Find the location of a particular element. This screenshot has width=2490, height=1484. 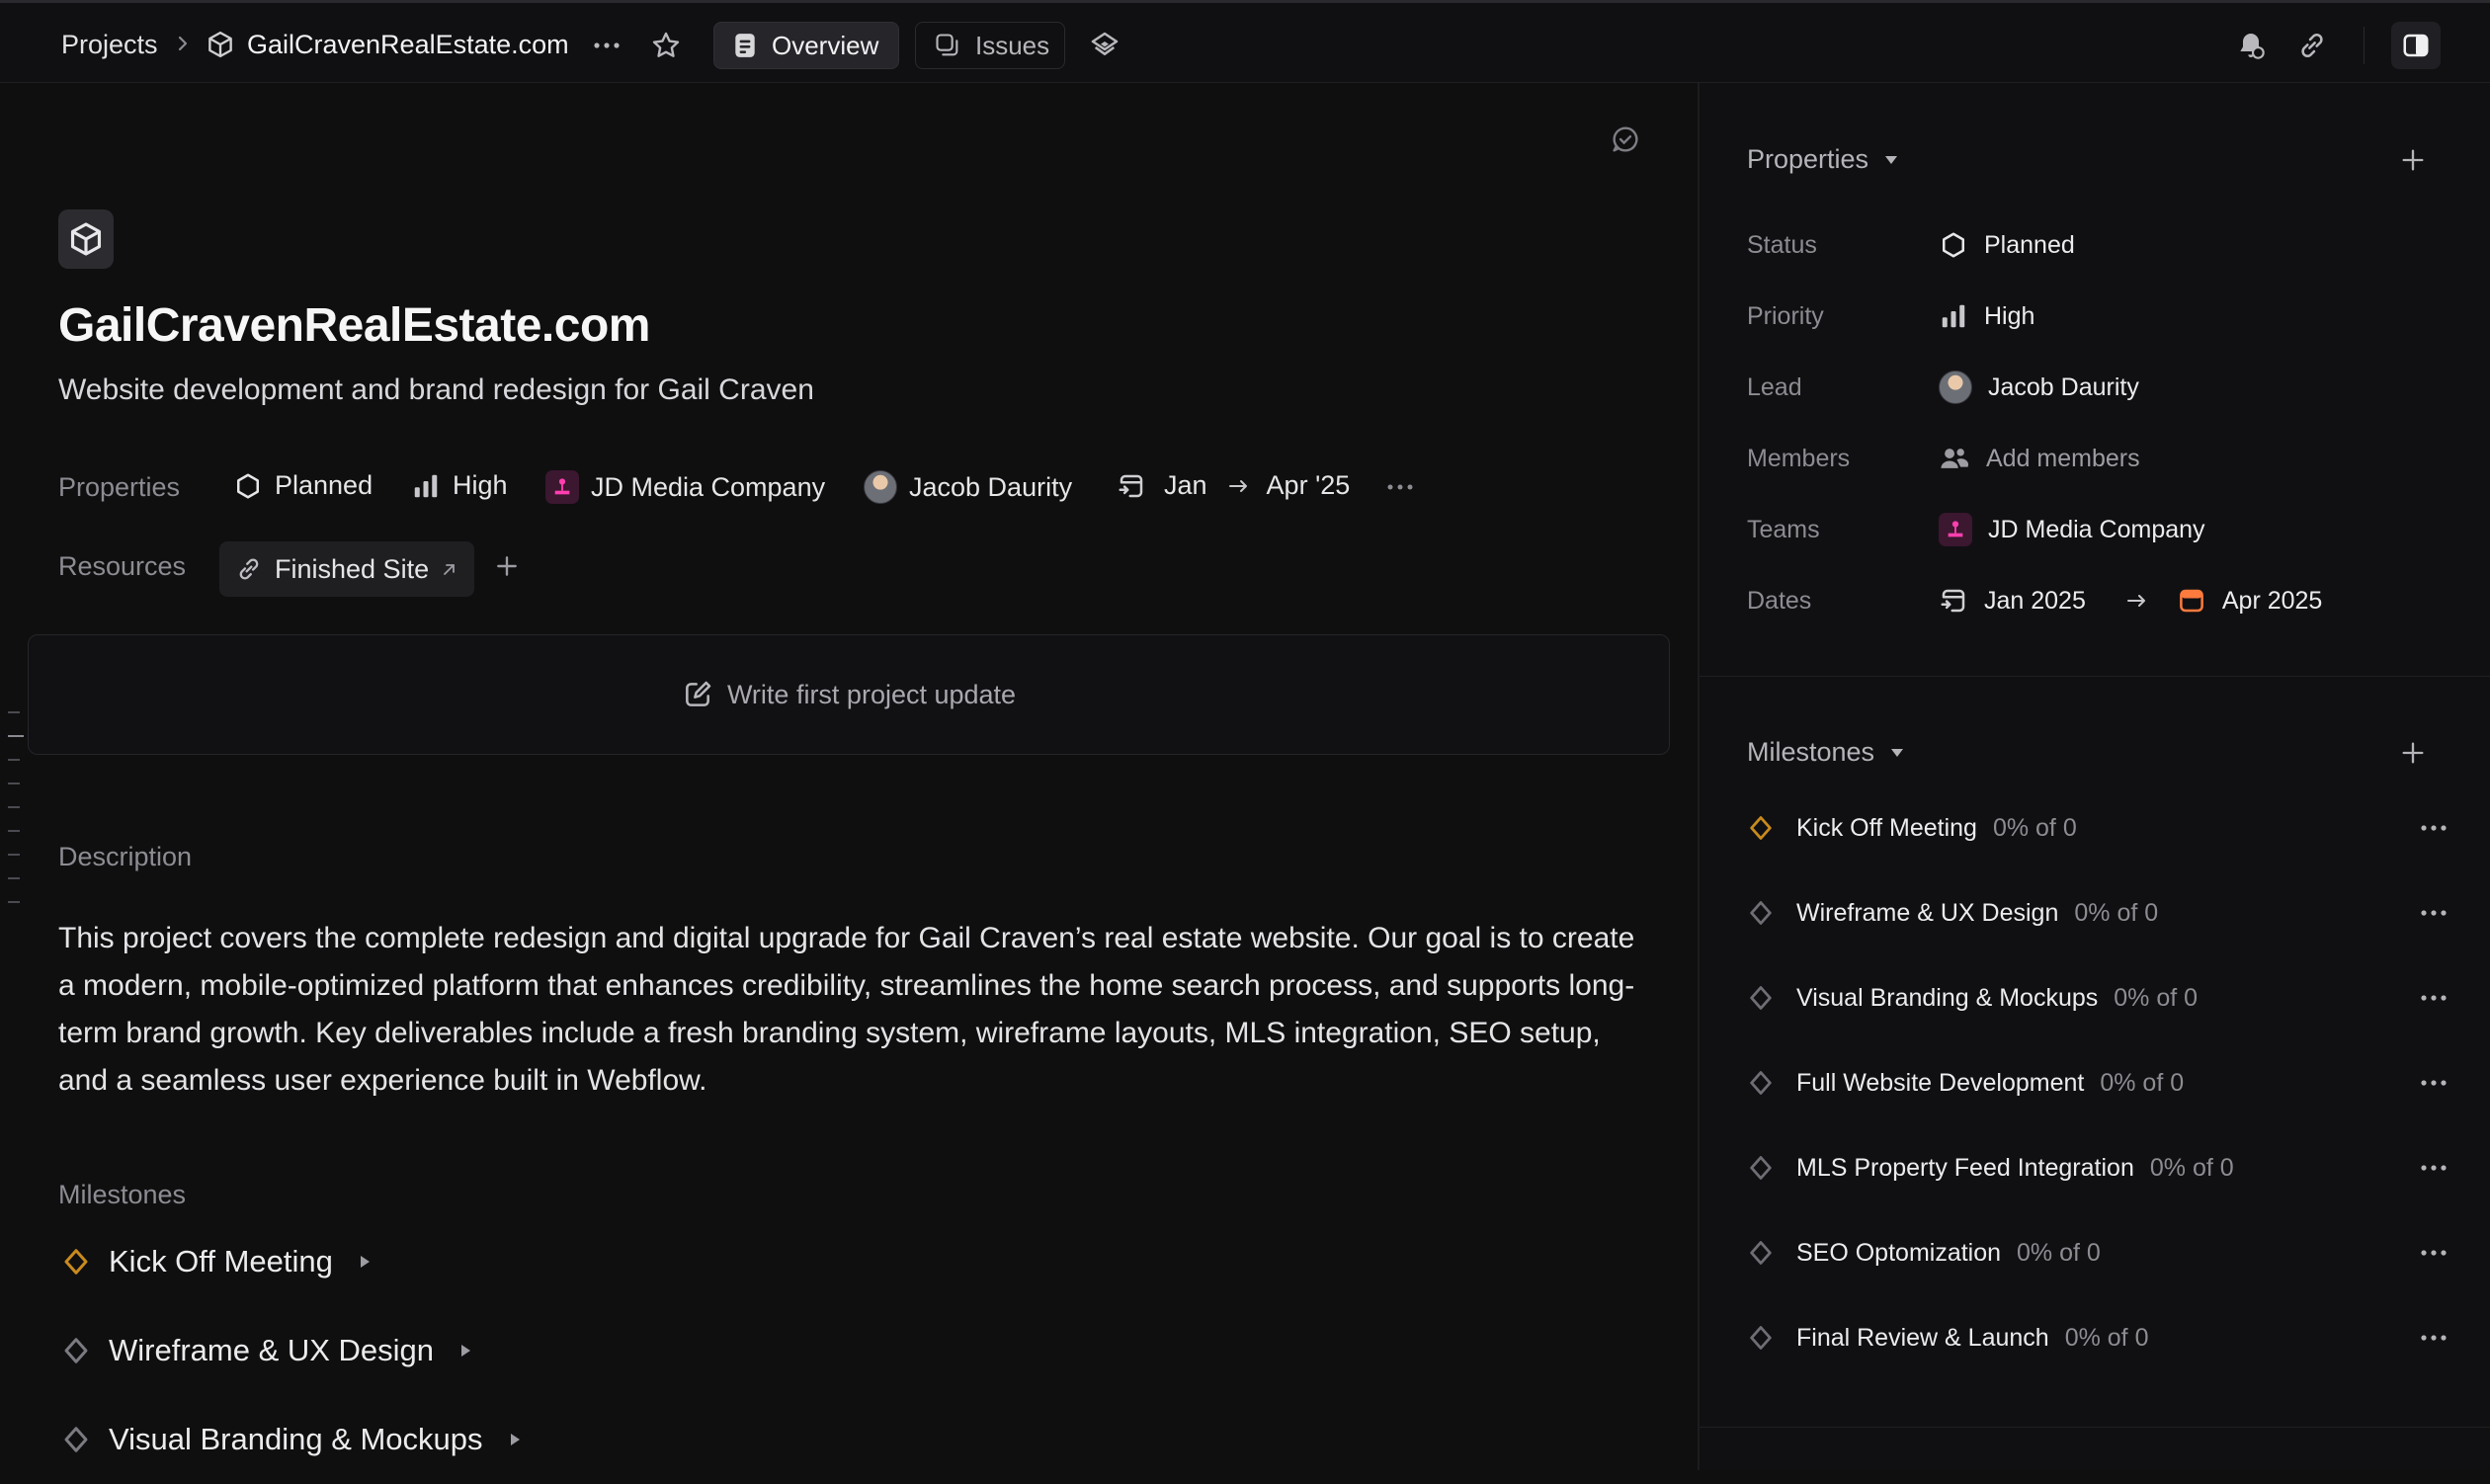

breadcrumb-project: GailCravenRealEstate.com is located at coordinates (408, 44).